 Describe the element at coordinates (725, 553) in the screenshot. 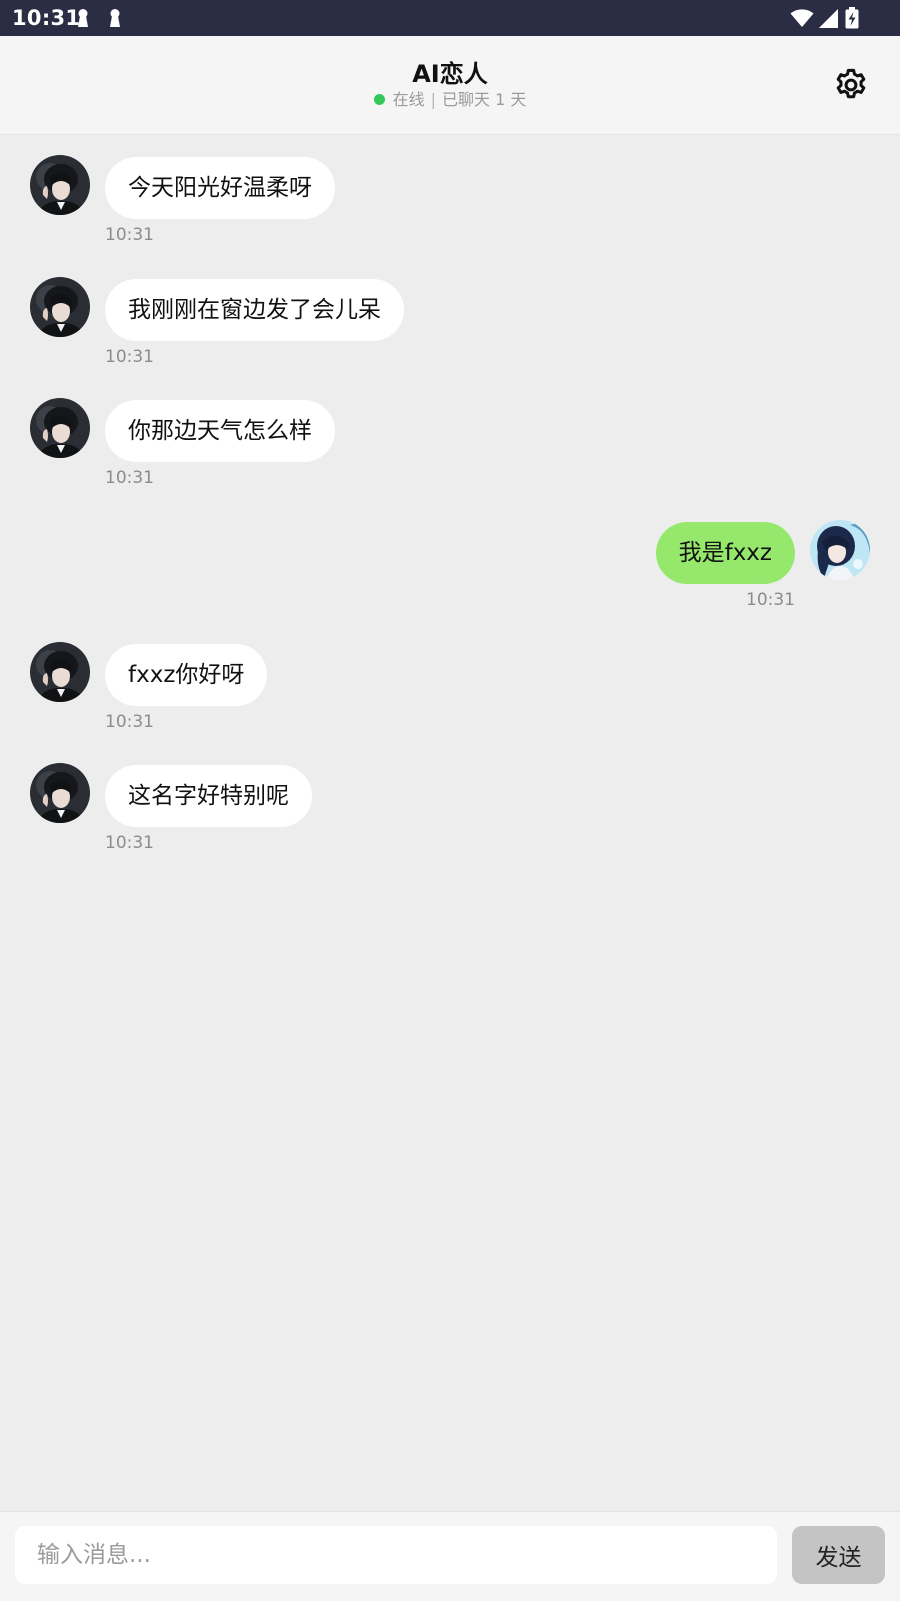

I see `message-bubble: 我是fxxz` at that location.